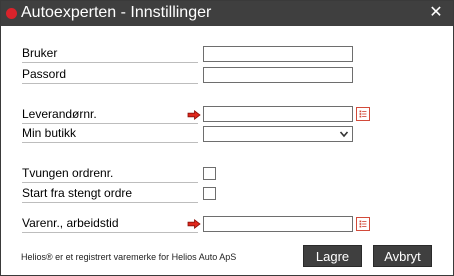 Image resolution: width=454 pixels, height=276 pixels. I want to click on title-bar: Autoexperten - Innstillinger ✕, so click(227, 13).